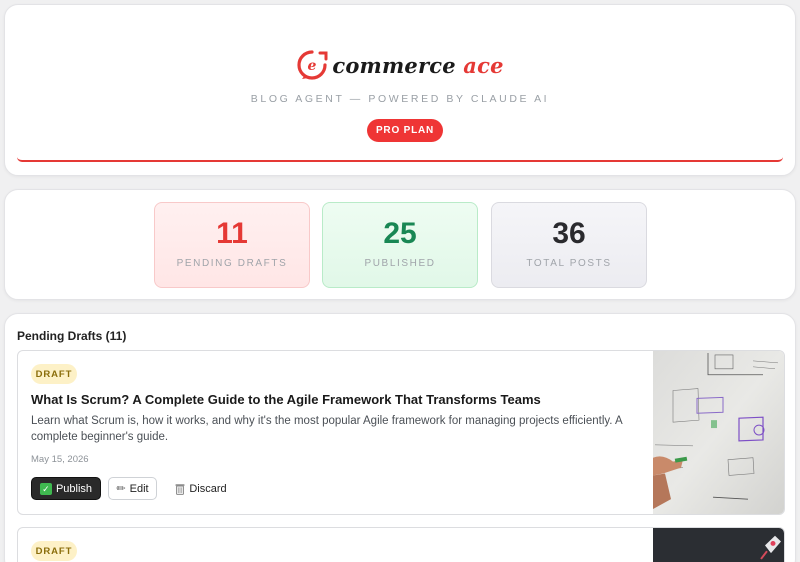 The width and height of the screenshot is (800, 562). I want to click on stat-published: 25 PUBLISHED, so click(400, 245).